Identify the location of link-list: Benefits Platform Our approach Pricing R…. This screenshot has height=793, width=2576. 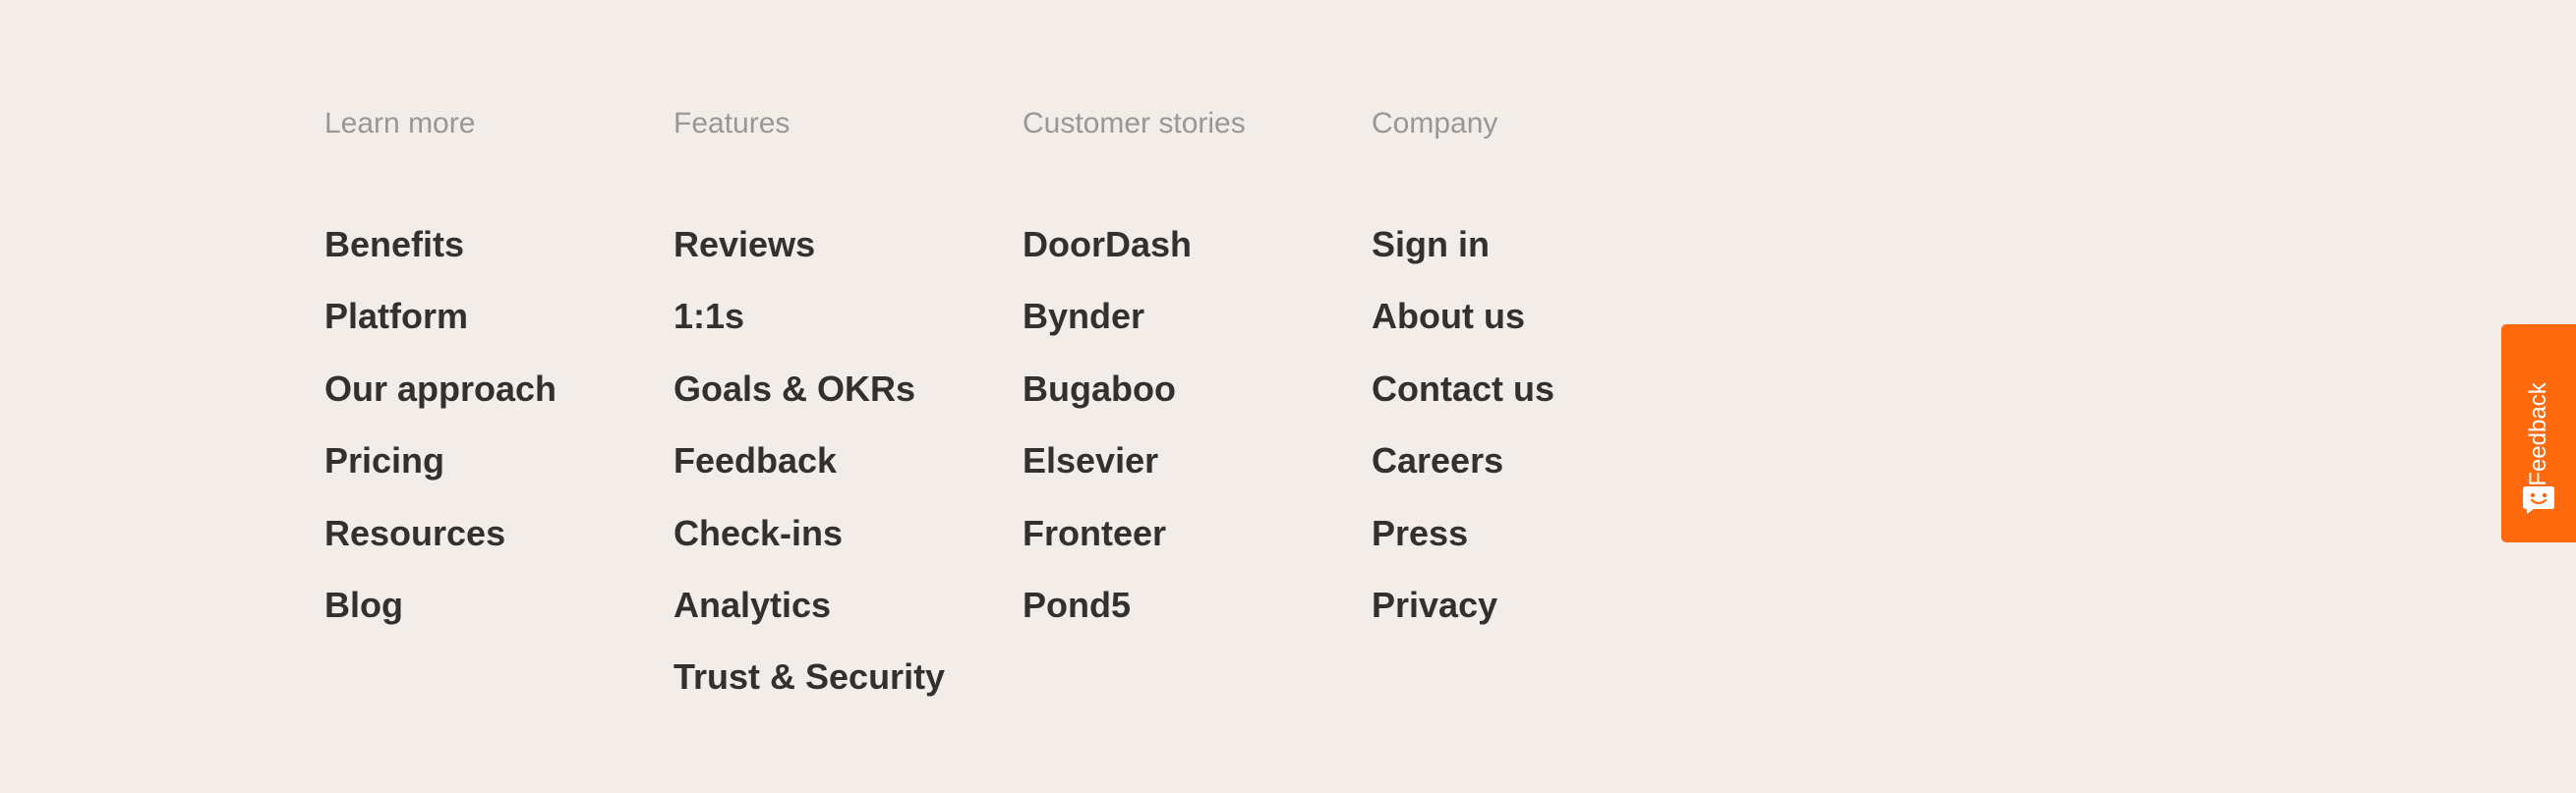
(440, 438).